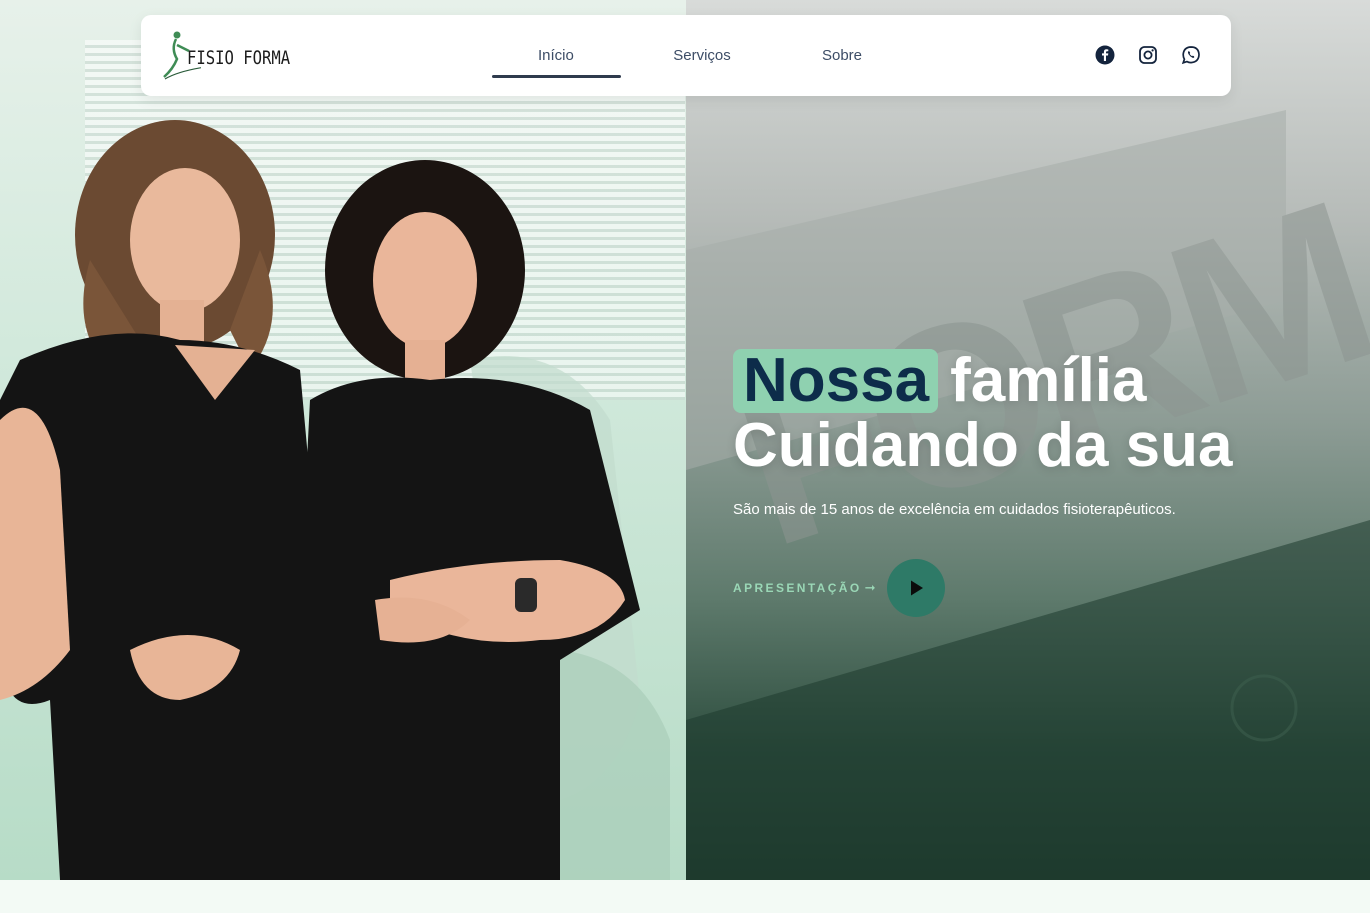  What do you see at coordinates (1191, 55) in the screenshot?
I see `whatsapp-icon` at bounding box center [1191, 55].